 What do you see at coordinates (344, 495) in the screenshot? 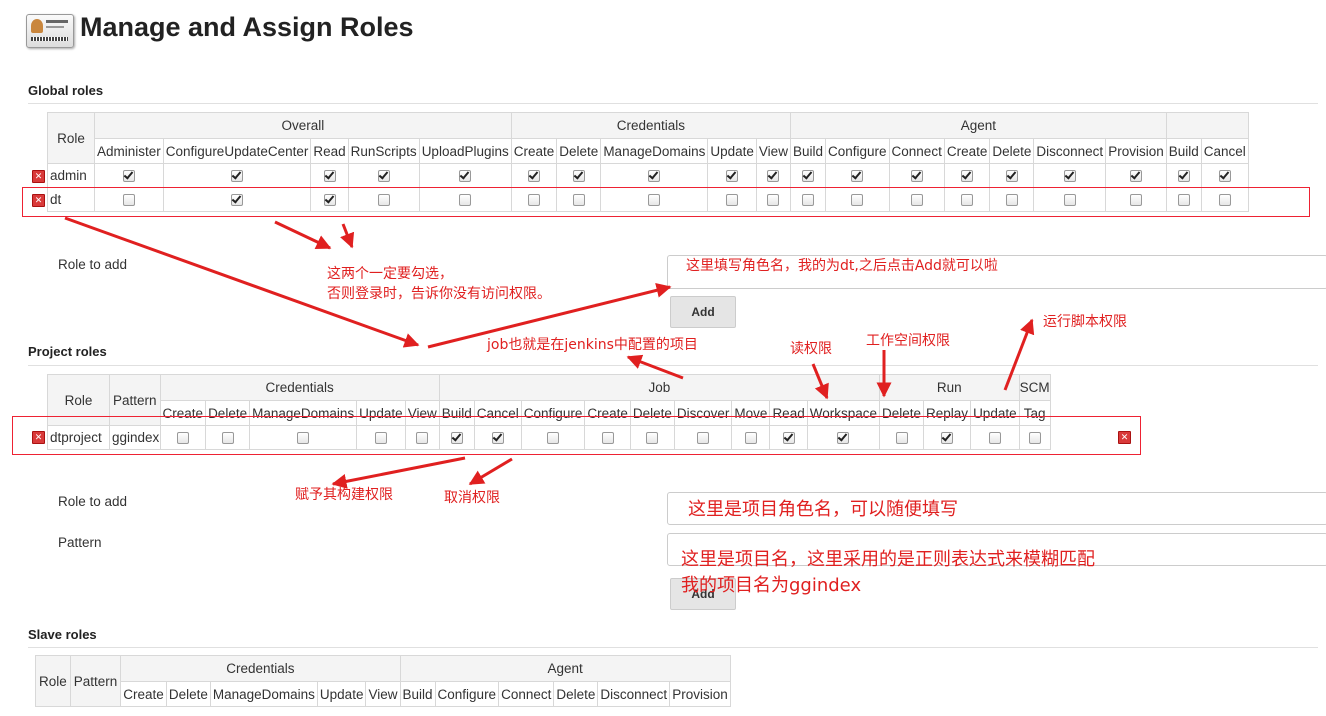
I see `annotation-build: 赋予其构建权限` at bounding box center [344, 495].